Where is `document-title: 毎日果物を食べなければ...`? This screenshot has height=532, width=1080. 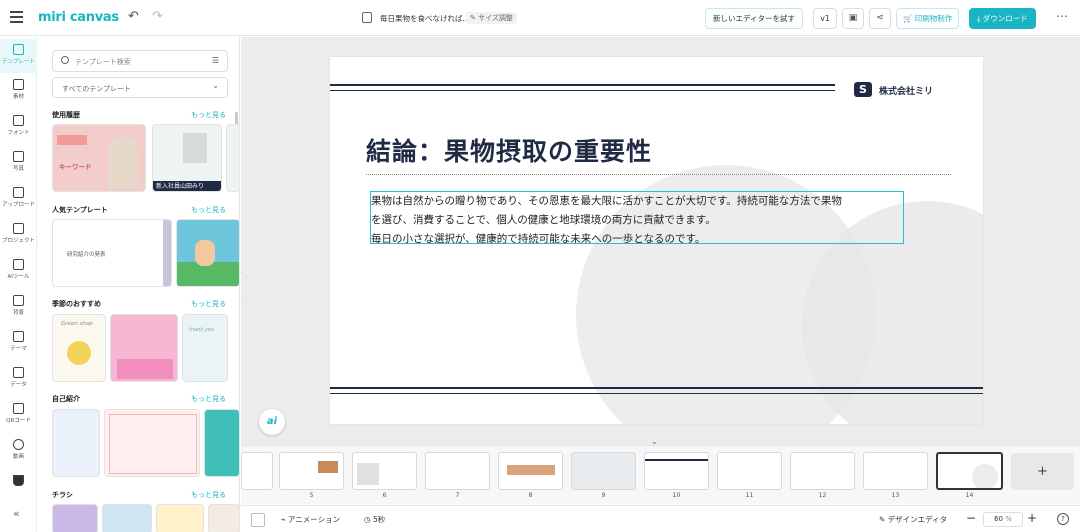 document-title: 毎日果物を食べなければ... is located at coordinates (425, 18).